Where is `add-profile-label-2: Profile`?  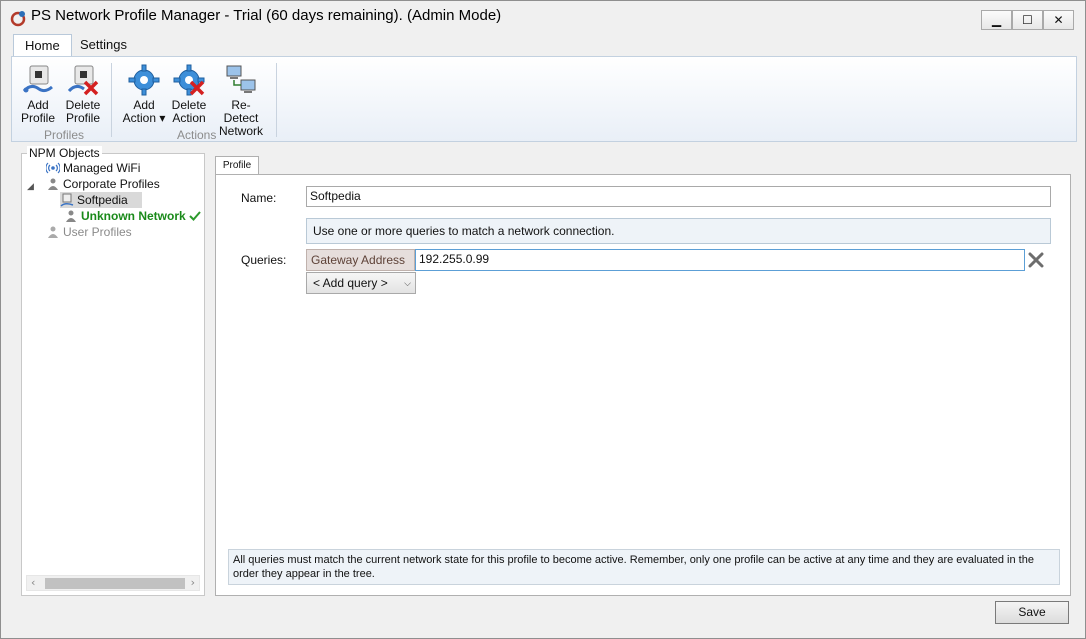
add-profile-label-2: Profile is located at coordinates (37, 118).